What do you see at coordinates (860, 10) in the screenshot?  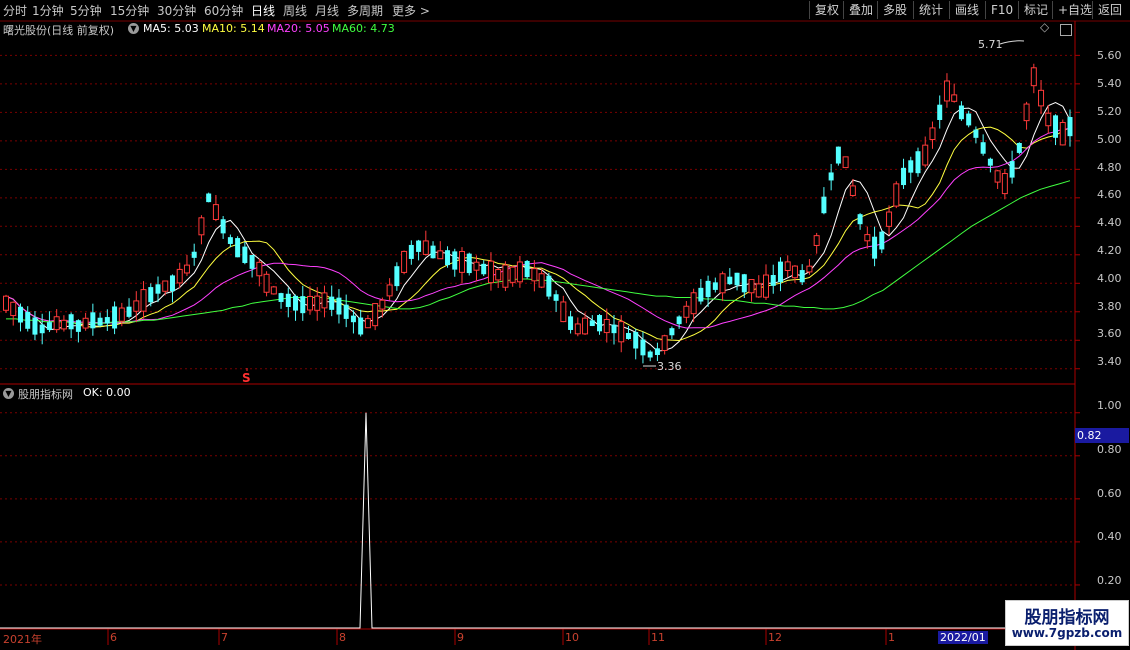 I see `overlay-button: 叠加` at bounding box center [860, 10].